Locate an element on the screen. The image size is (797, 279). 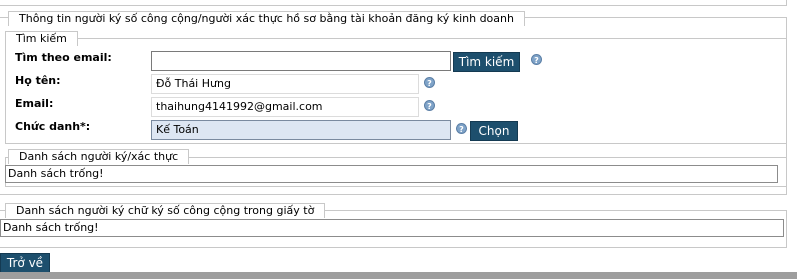
title-label: Chức danh*: is located at coordinates (53, 126).